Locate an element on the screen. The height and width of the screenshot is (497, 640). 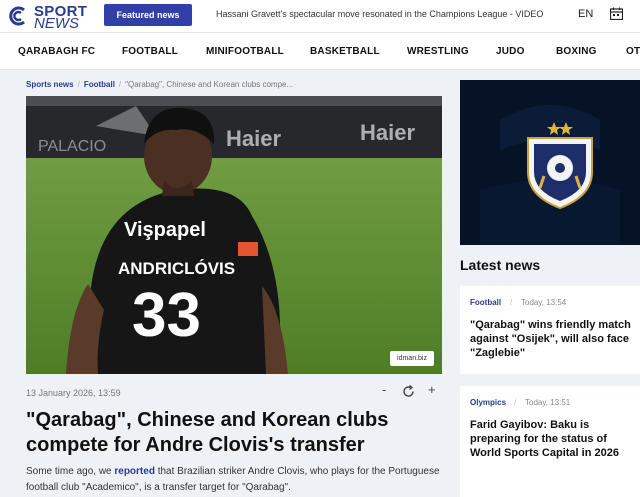
card-time: Today, 13:54 is located at coordinates (544, 302).